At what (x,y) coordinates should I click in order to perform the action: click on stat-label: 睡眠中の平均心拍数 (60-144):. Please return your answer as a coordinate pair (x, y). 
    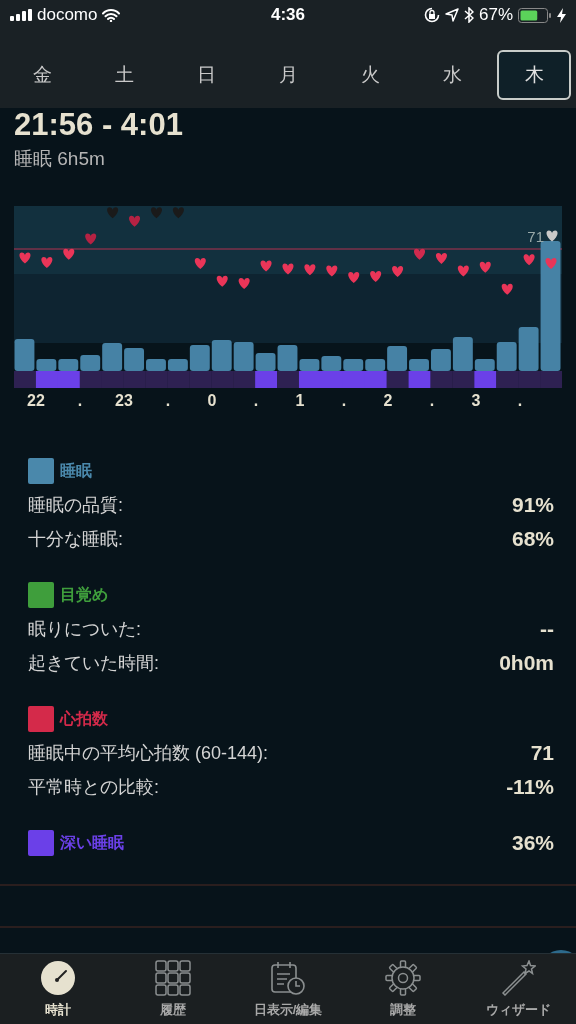
    Looking at the image, I should click on (149, 753).